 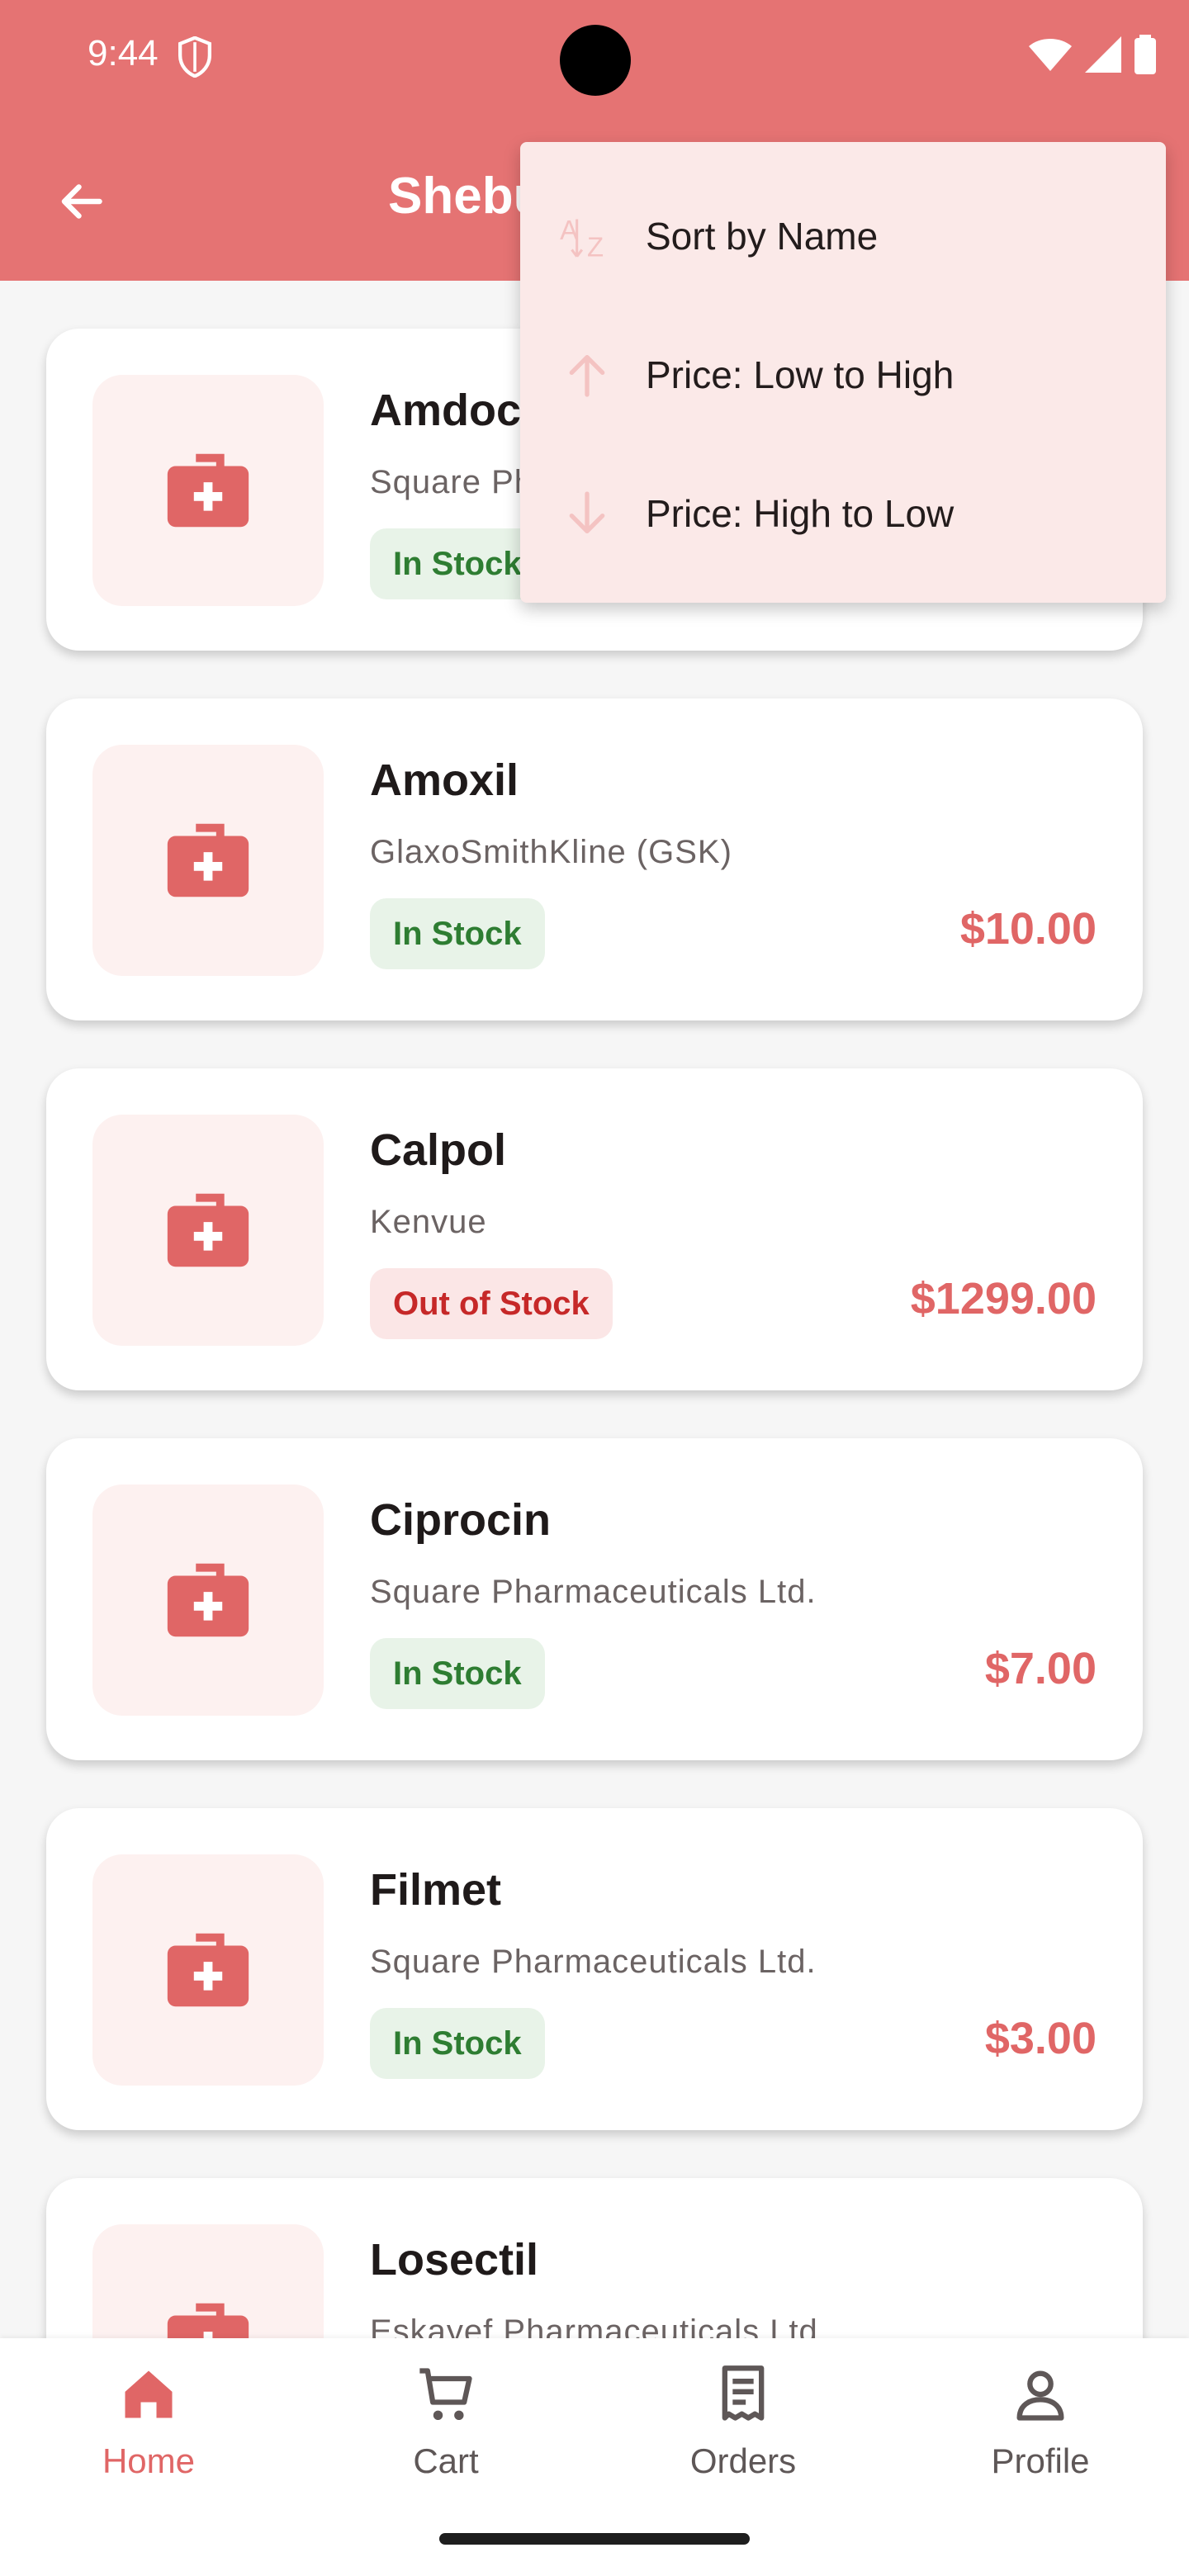 I want to click on nav-label-profile: Profile, so click(x=1040, y=2460).